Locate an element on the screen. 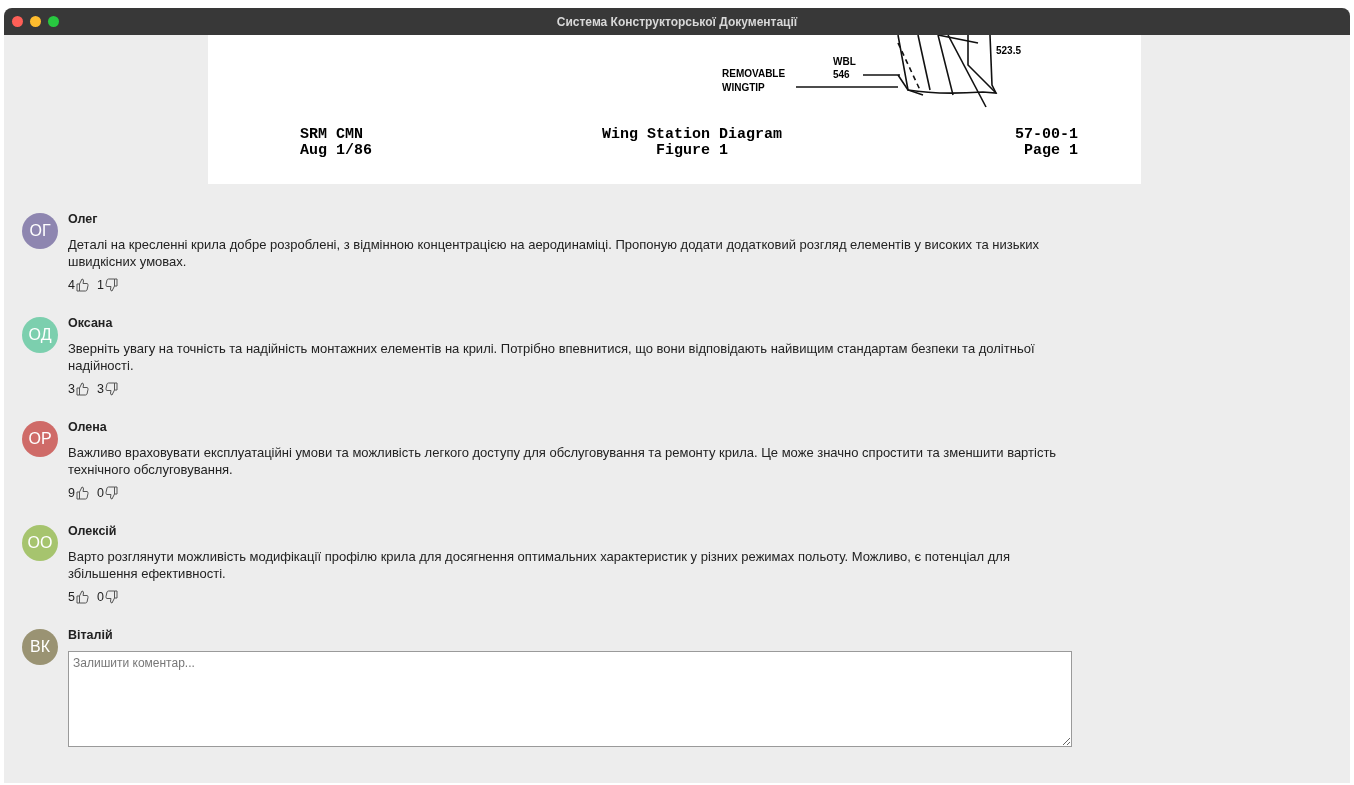 This screenshot has width=1354, height=785. close-button is located at coordinates (17, 21).